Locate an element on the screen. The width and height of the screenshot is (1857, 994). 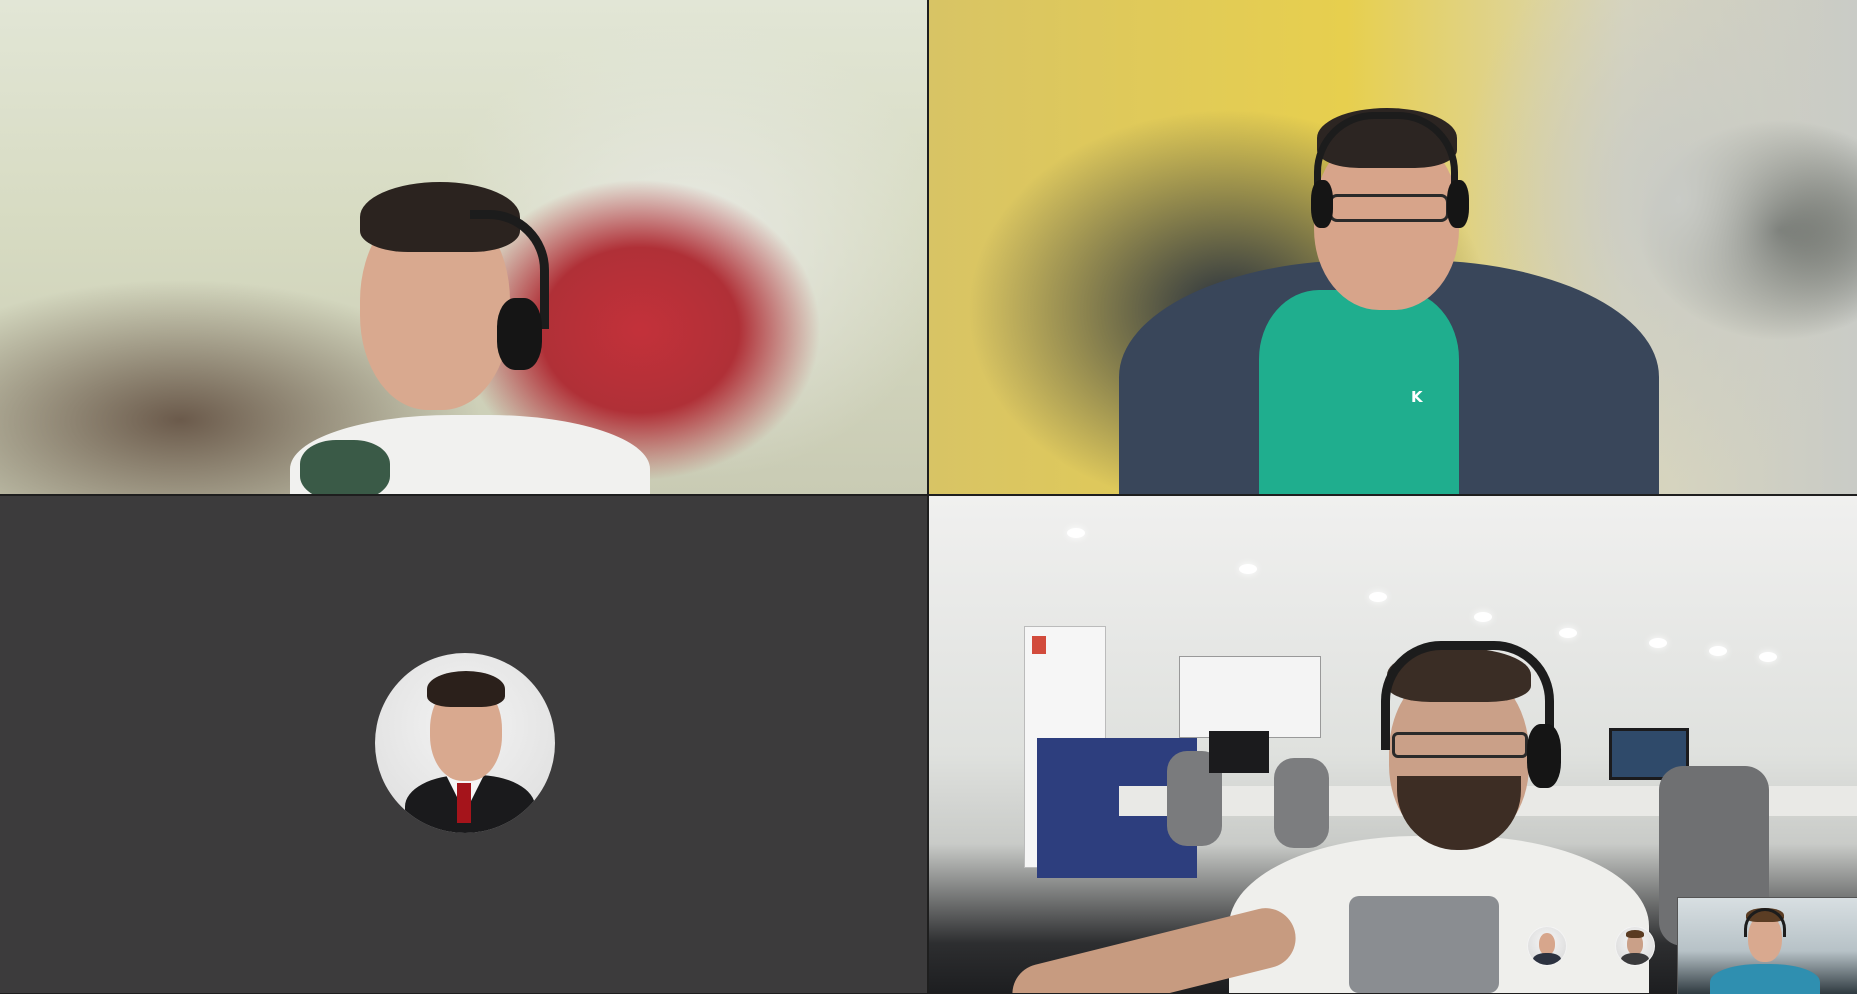
chip-2-hair is located at coordinates (1635, 934).